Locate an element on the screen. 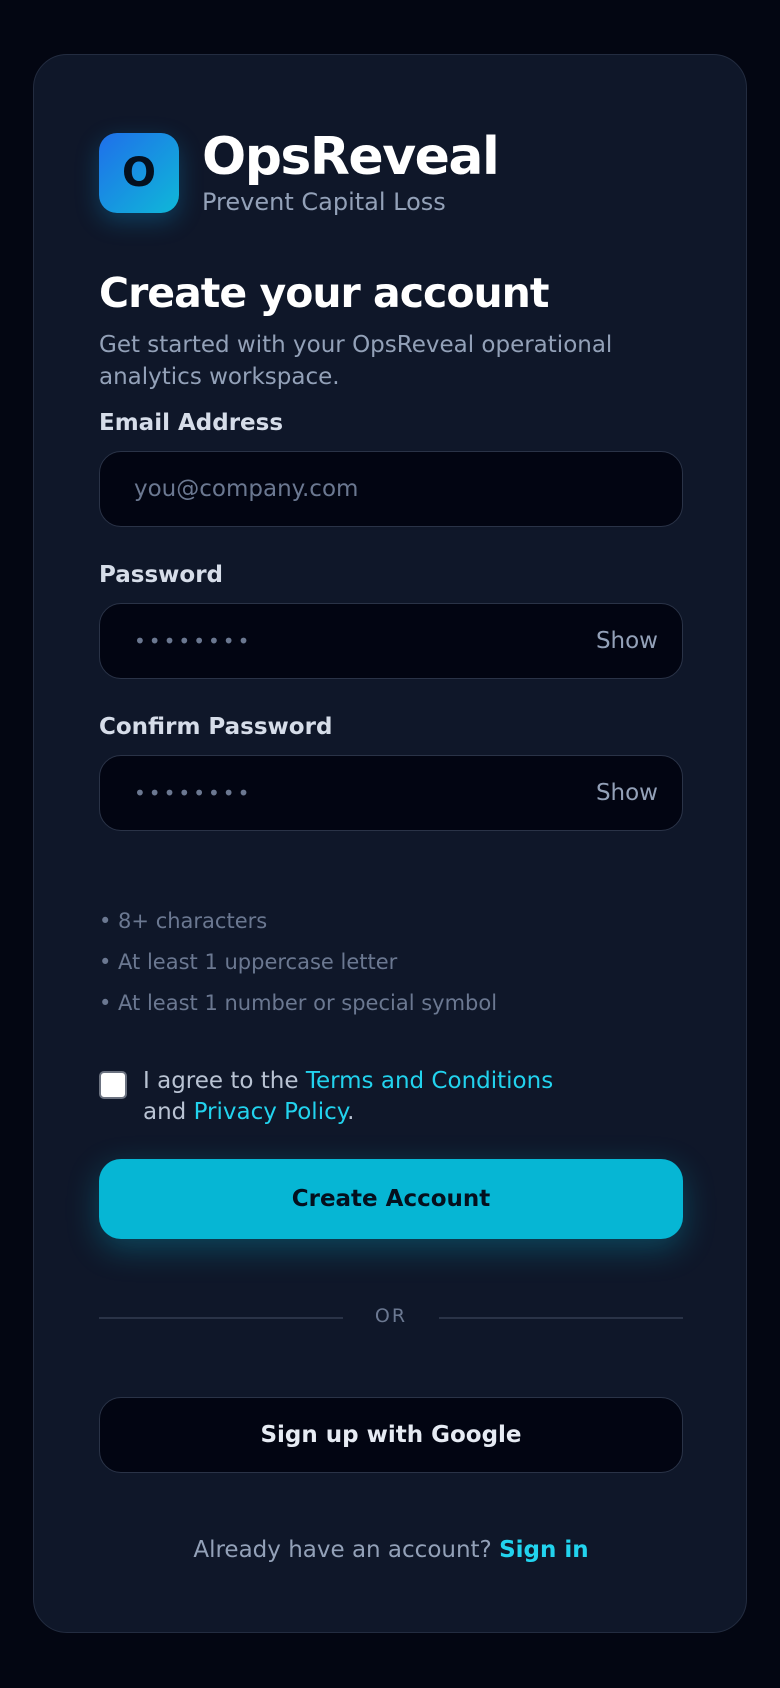 This screenshot has height=1688, width=780. confirm-password-field: •••••••• Show is located at coordinates (391, 793).